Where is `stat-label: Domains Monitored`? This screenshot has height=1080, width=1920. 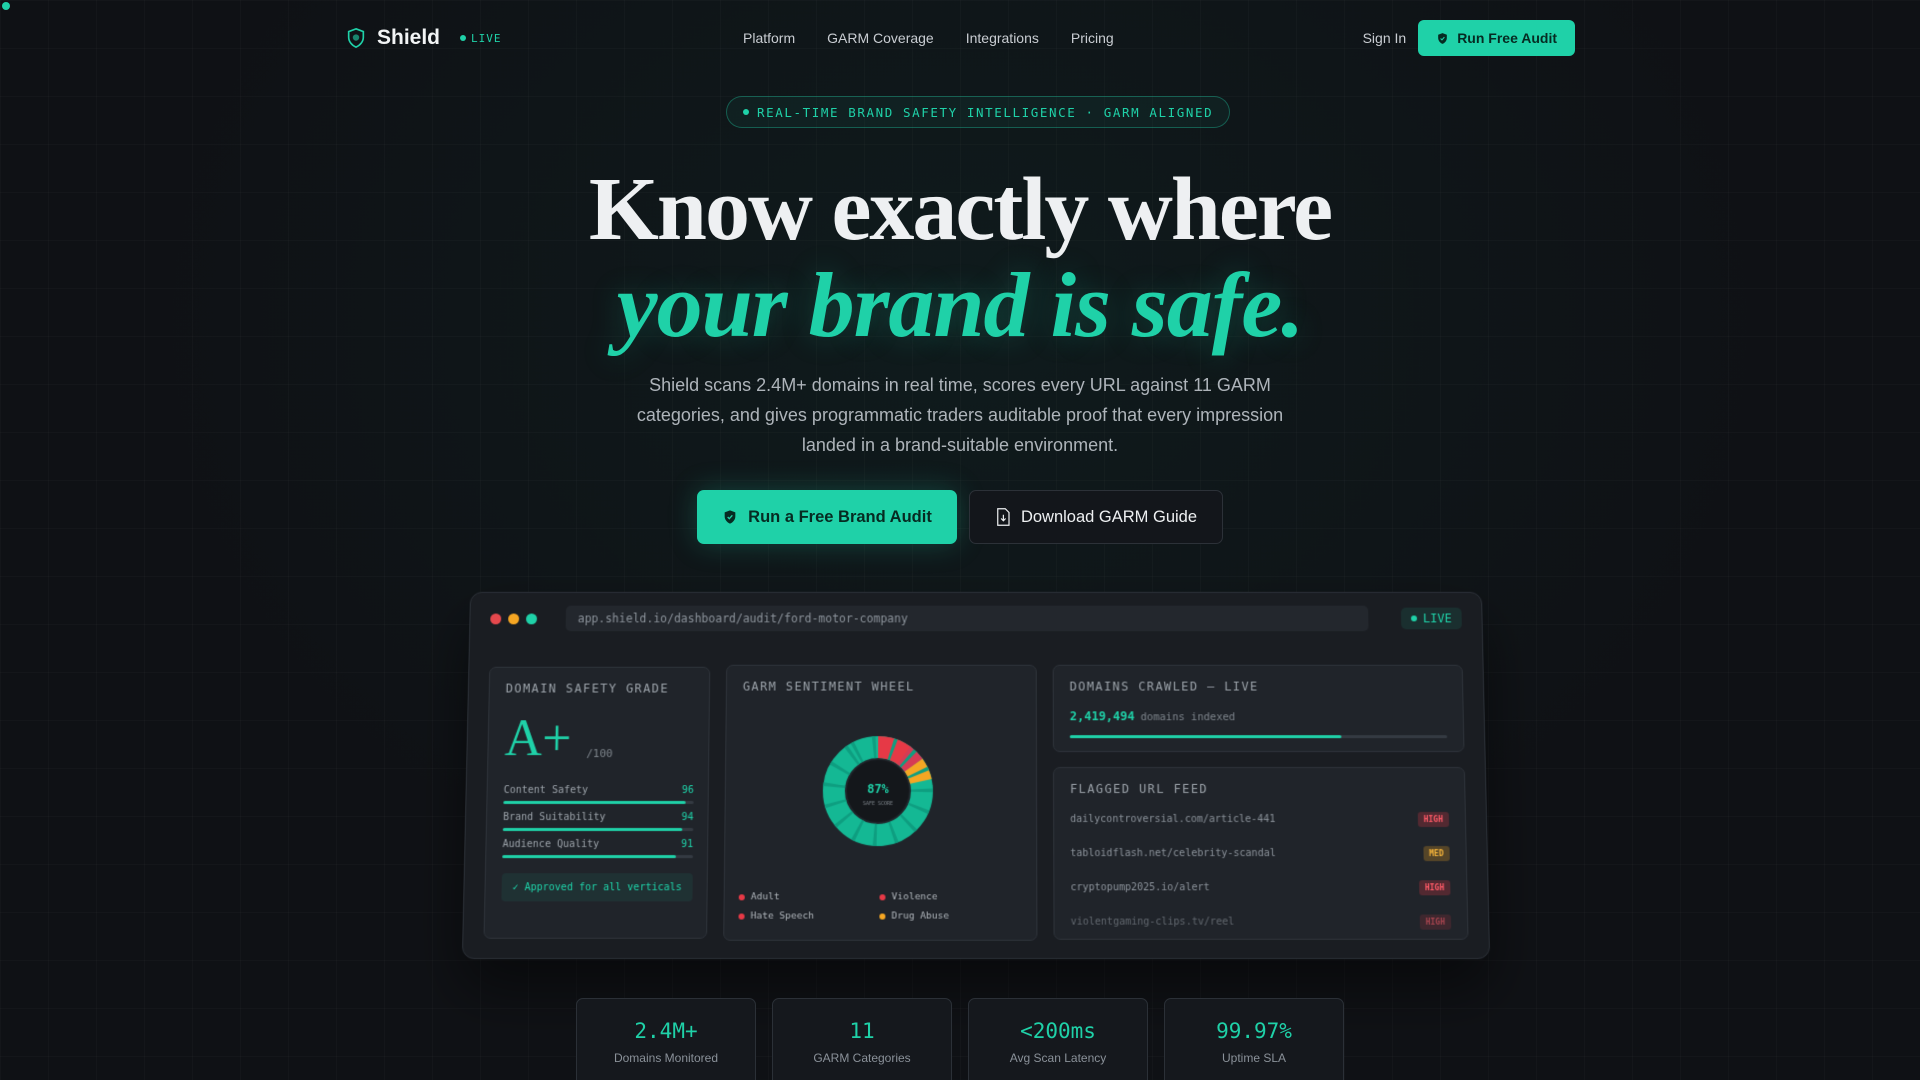
stat-label: Domains Monitored is located at coordinates (666, 1058).